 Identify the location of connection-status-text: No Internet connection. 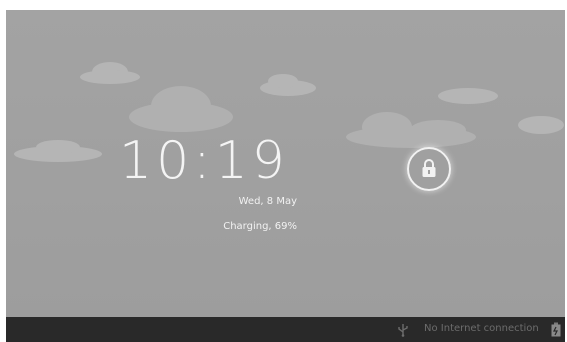
(481, 328).